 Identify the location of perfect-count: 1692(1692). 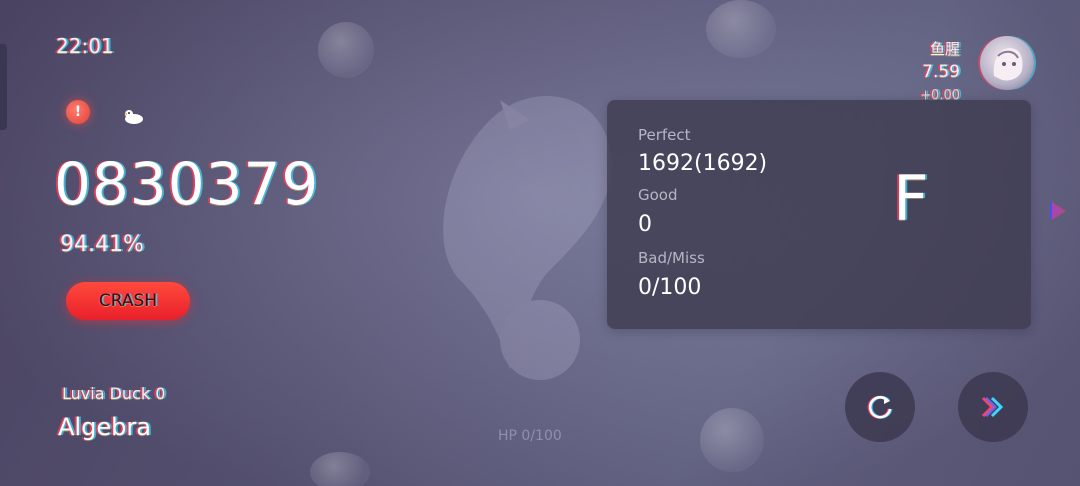
(703, 163).